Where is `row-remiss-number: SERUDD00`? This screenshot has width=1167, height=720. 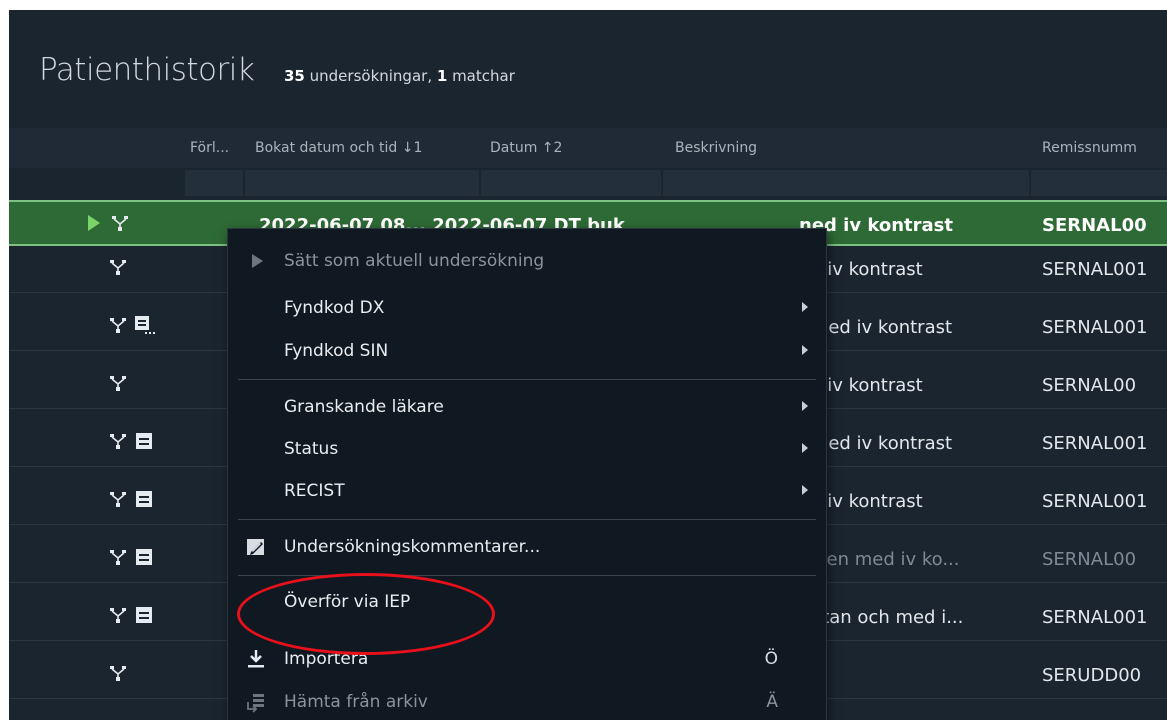
row-remiss-number: SERUDD00 is located at coordinates (1092, 675).